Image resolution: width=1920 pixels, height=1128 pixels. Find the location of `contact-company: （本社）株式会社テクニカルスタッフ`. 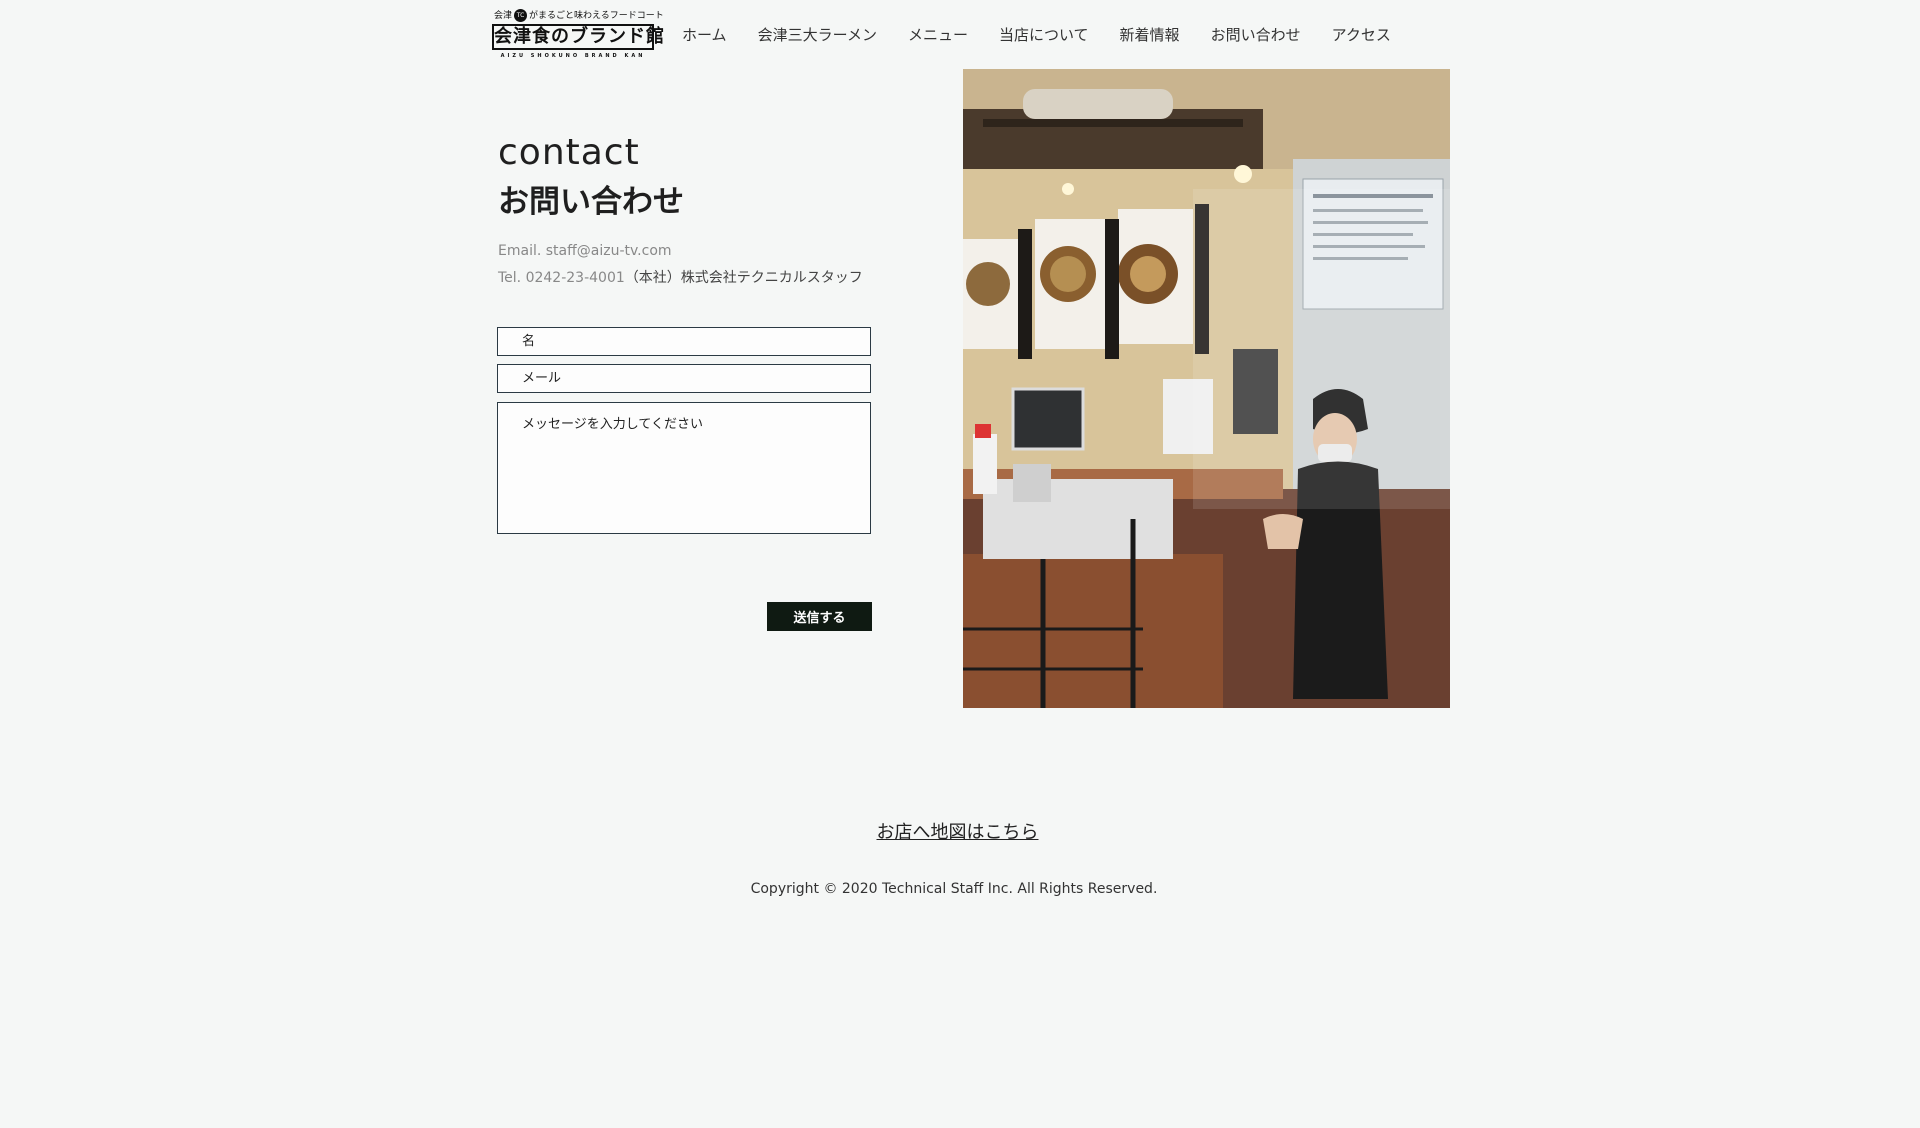

contact-company: （本社）株式会社テクニカルスタッフ is located at coordinates (743, 278).